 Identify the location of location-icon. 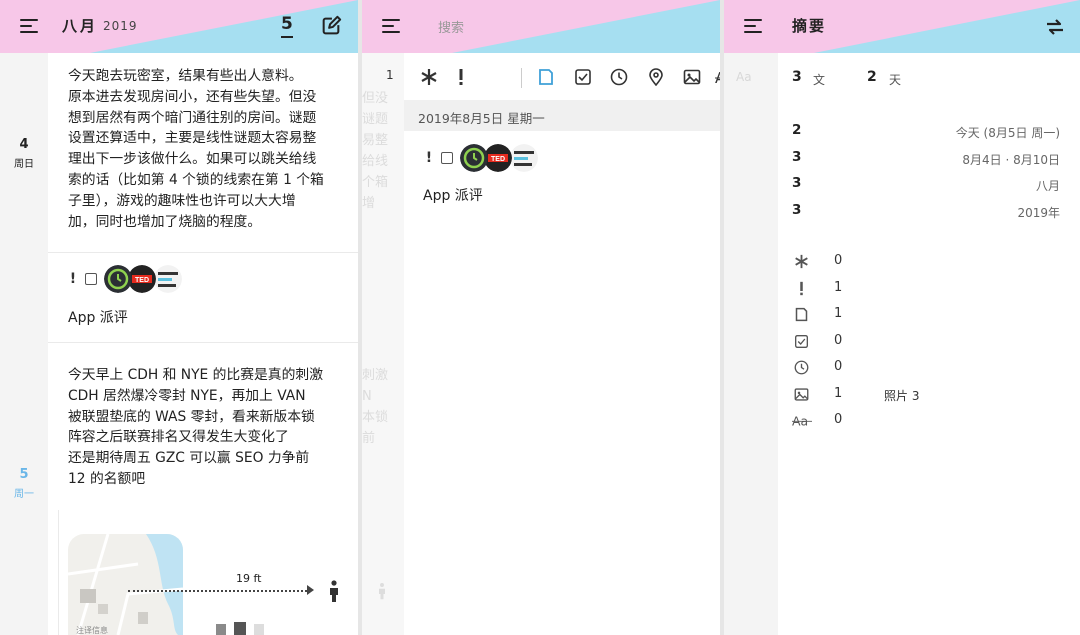
(656, 77).